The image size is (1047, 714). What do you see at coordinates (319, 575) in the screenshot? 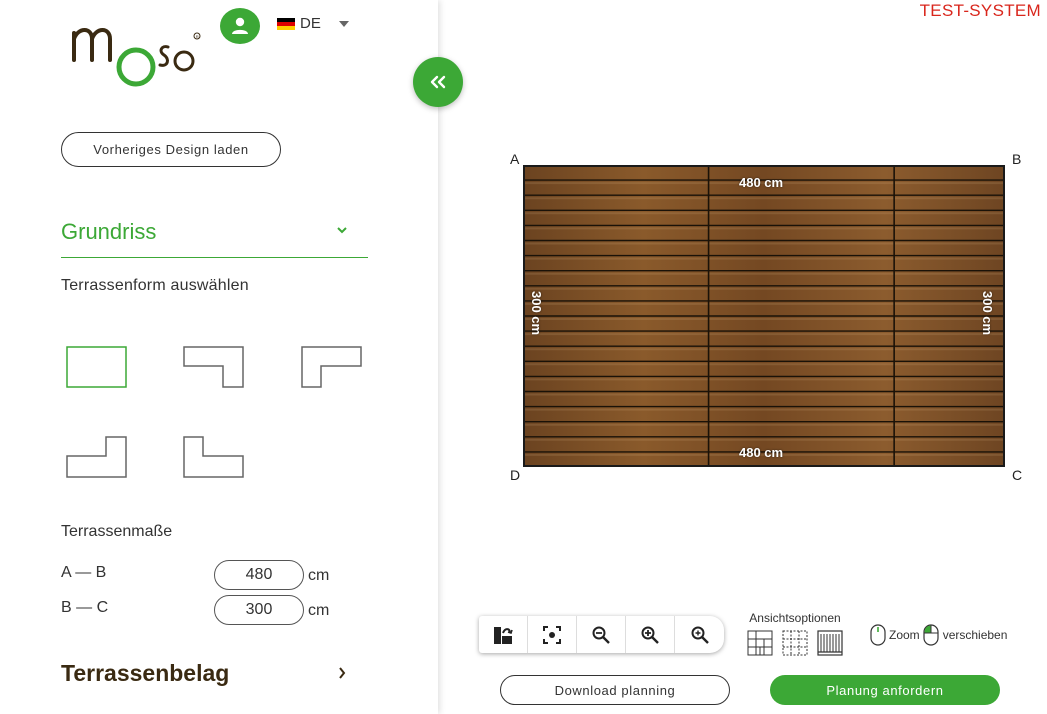
I see `dim-ab-unit: cm` at bounding box center [319, 575].